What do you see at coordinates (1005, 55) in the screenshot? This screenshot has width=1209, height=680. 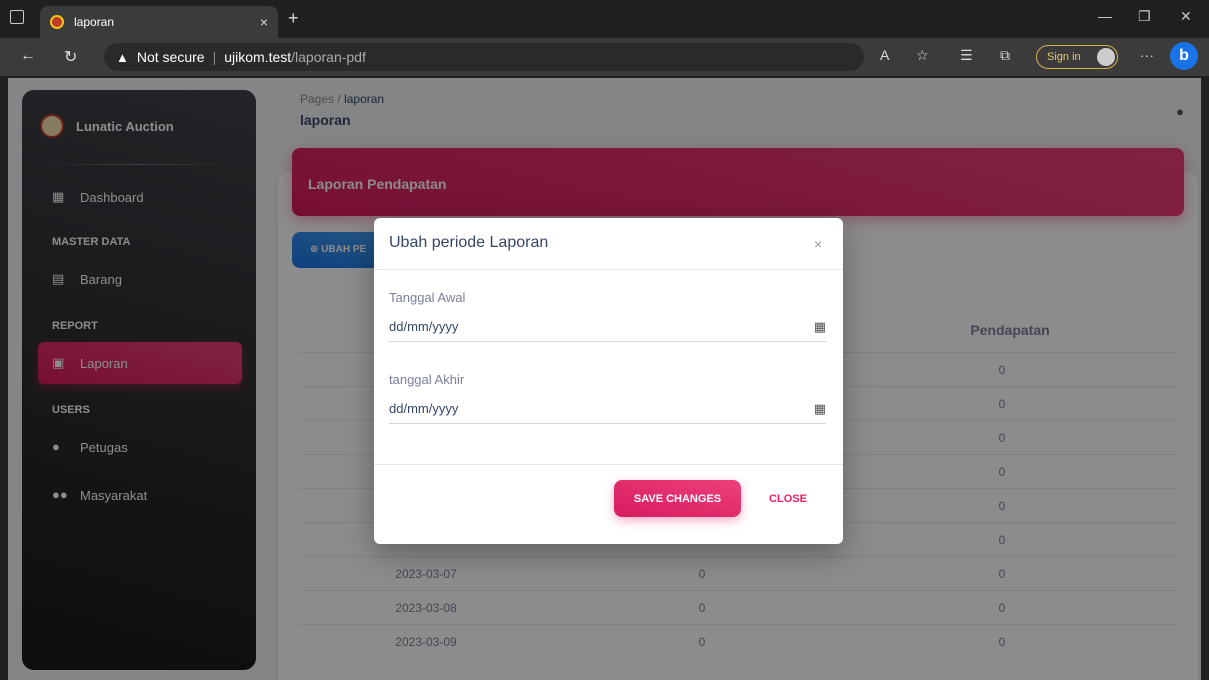 I see `collections-icon: ⧉` at bounding box center [1005, 55].